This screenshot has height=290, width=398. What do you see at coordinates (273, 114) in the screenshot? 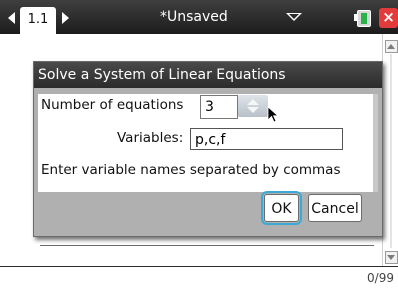
I see `mouse-pointer-icon` at bounding box center [273, 114].